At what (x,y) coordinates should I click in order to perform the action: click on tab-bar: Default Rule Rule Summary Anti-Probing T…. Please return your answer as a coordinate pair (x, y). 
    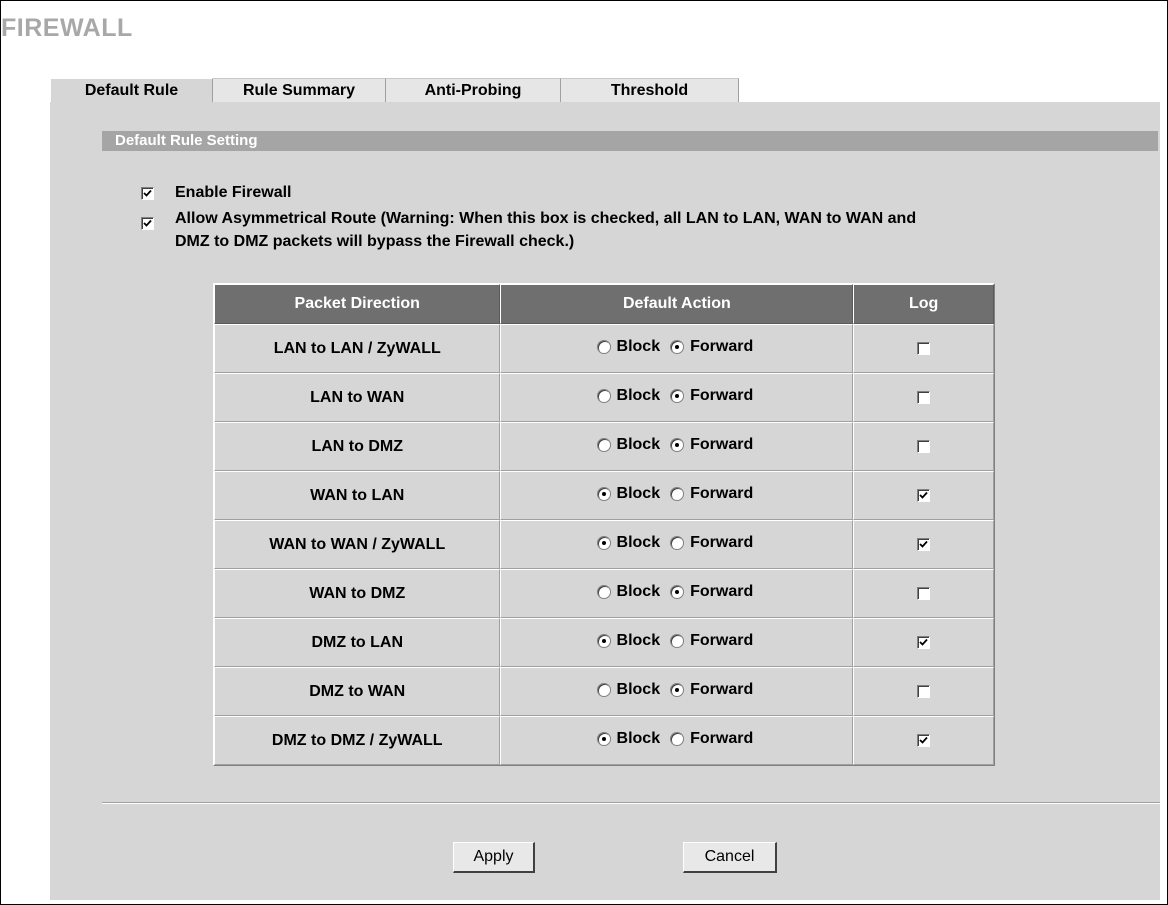
    Looking at the image, I should click on (394, 90).